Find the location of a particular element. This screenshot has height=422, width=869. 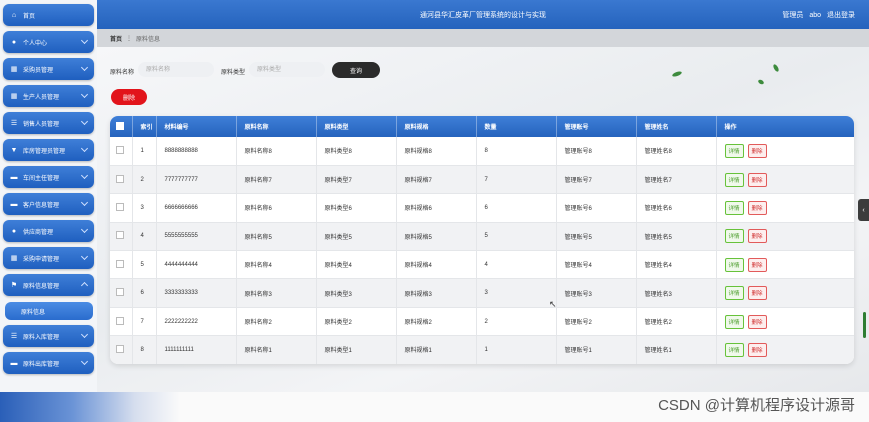

blurred-region is located at coordinates (90, 407).